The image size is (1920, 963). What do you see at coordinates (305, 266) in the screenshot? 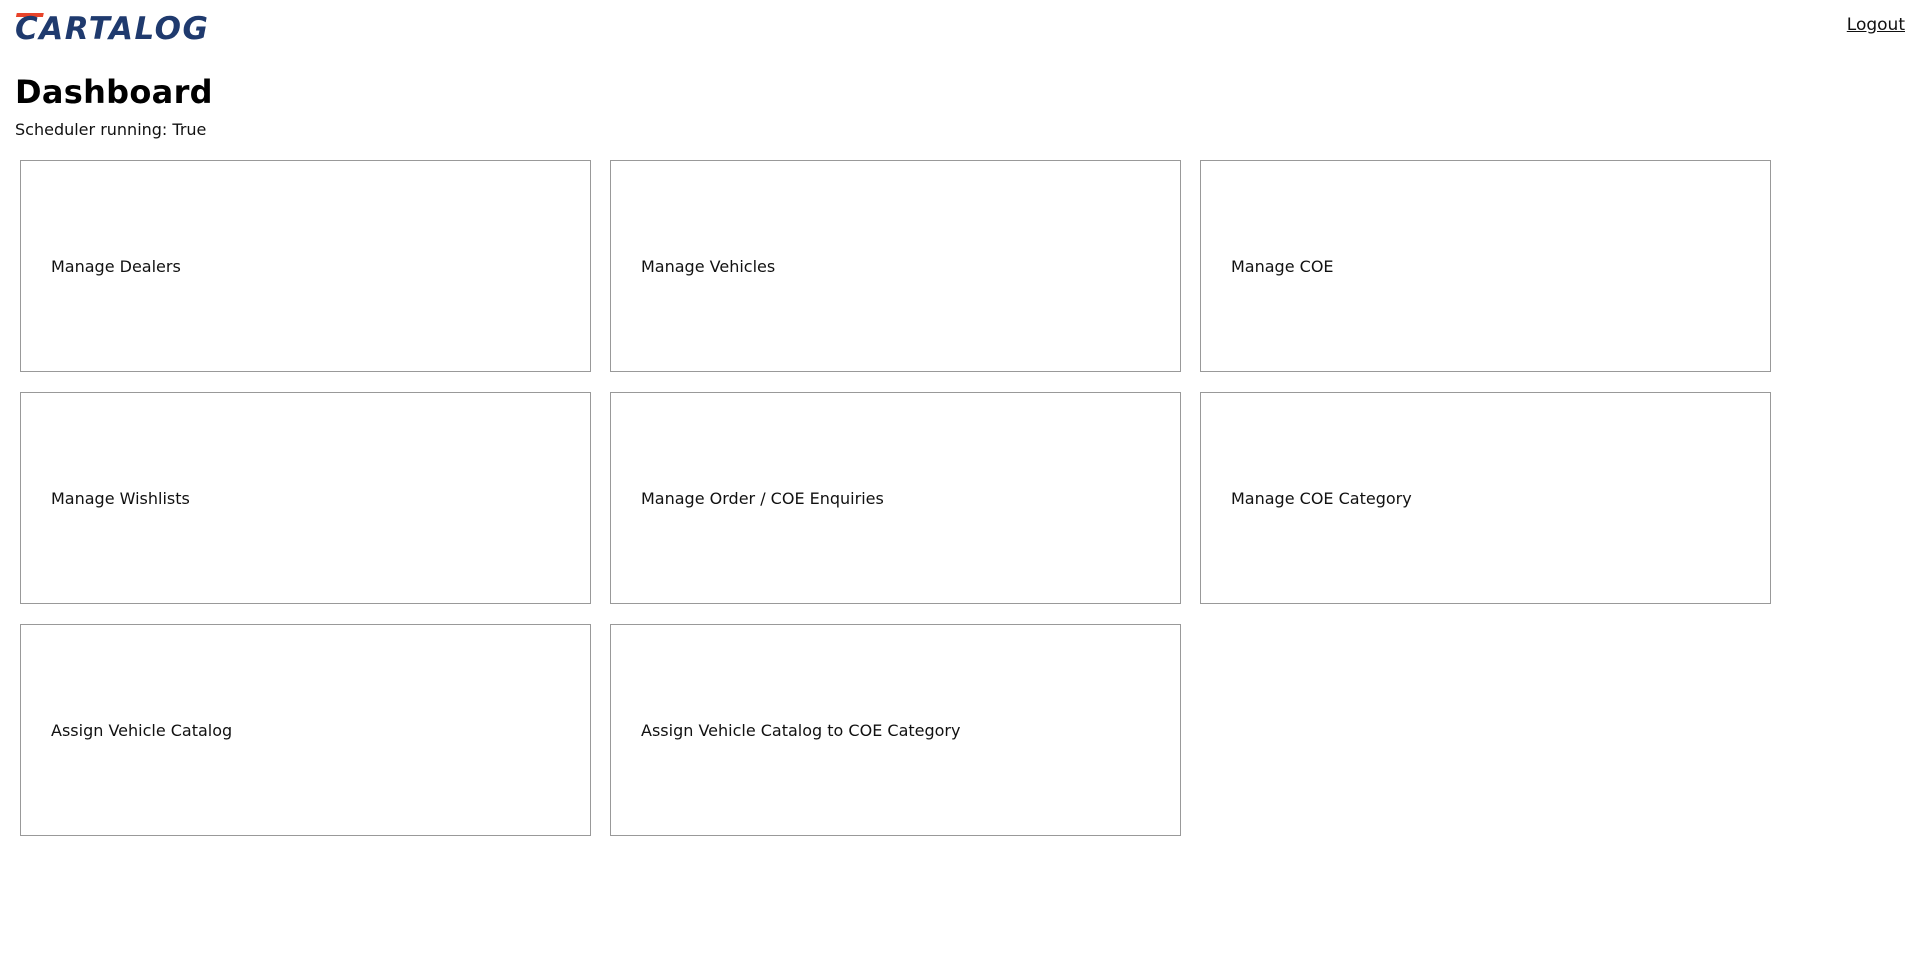
I see `manage-dealers-card: Manage Dealers` at bounding box center [305, 266].